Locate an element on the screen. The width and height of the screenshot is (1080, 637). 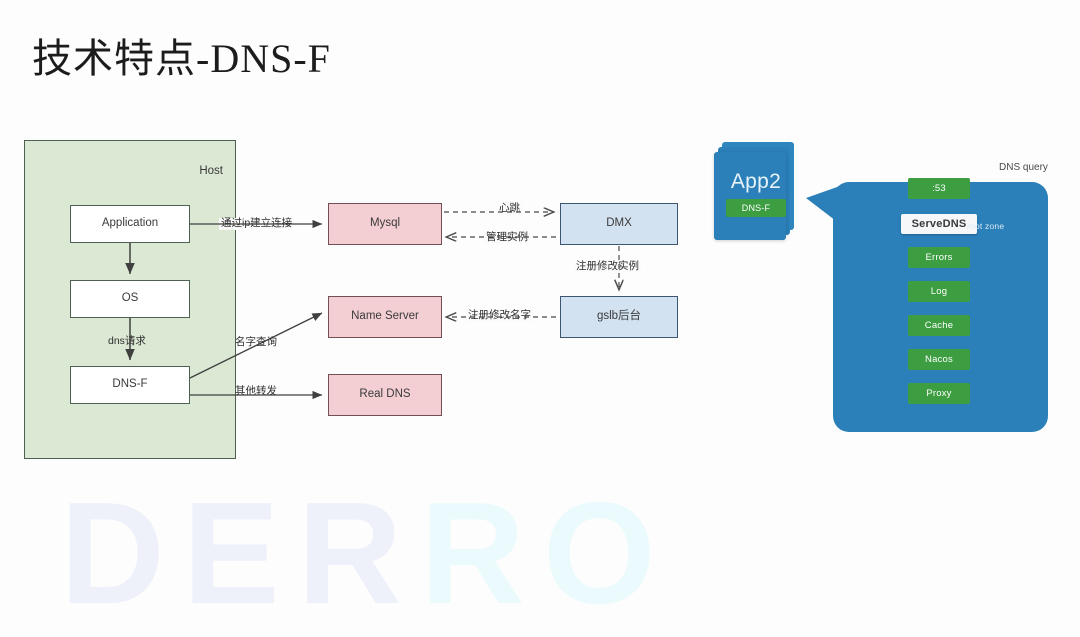
node-mysql: Mysql is located at coordinates (385, 224).